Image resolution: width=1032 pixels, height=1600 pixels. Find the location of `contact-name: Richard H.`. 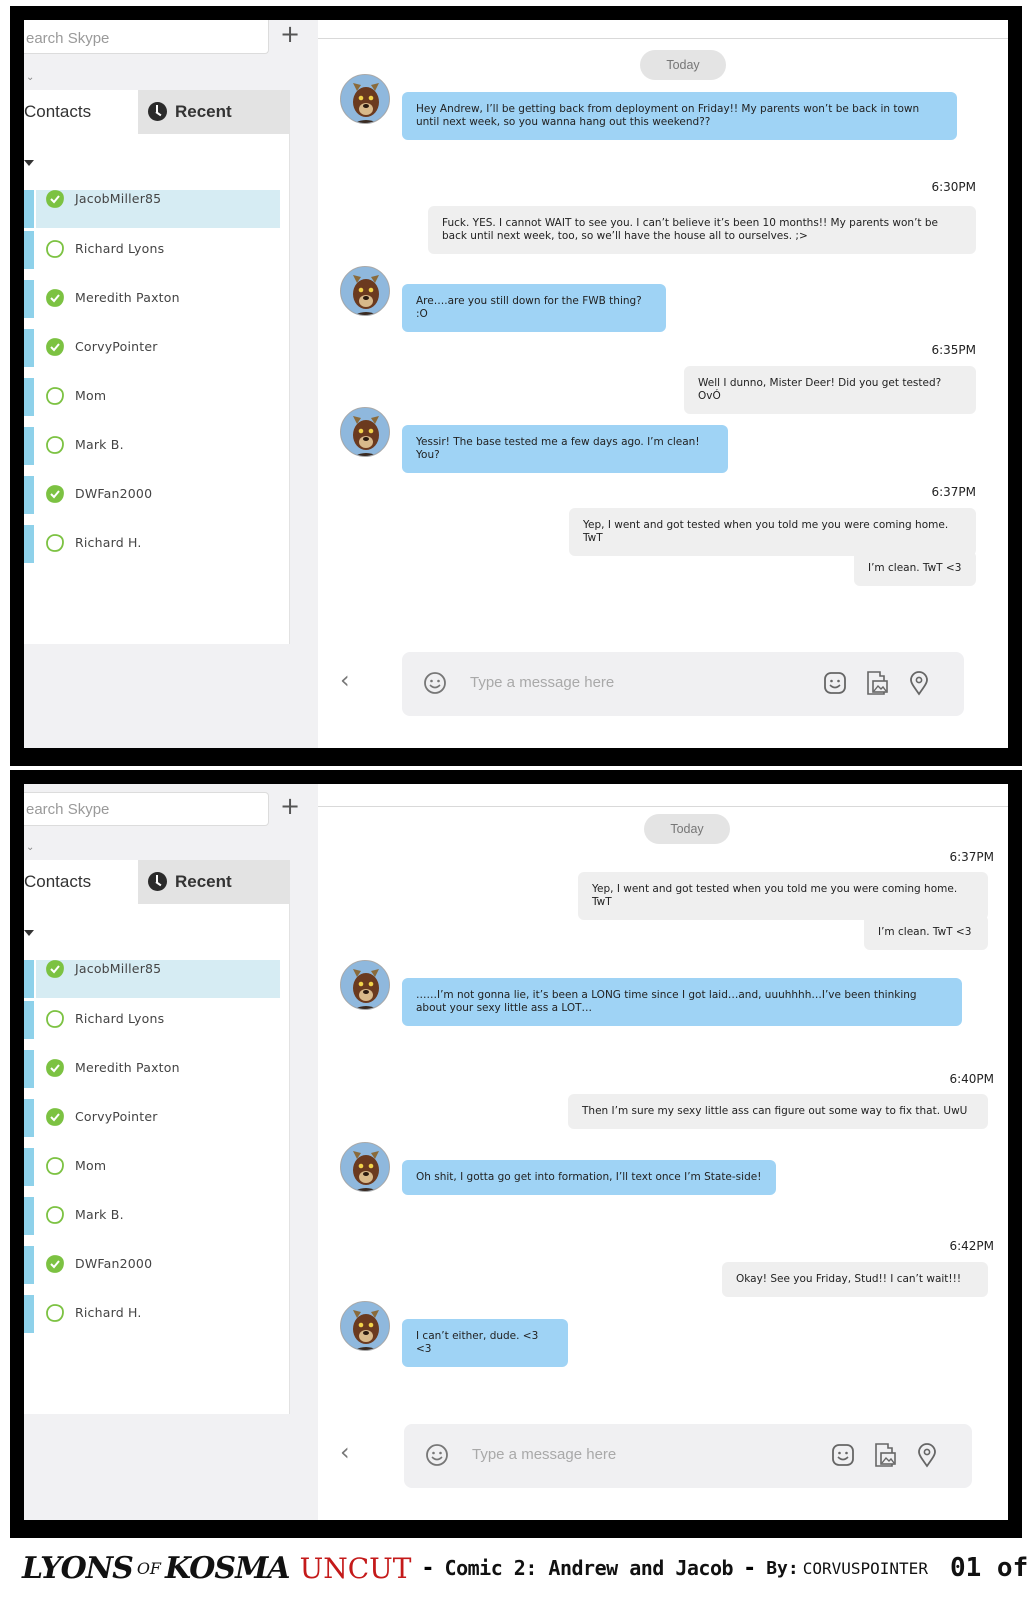

contact-name: Richard H. is located at coordinates (108, 1312).